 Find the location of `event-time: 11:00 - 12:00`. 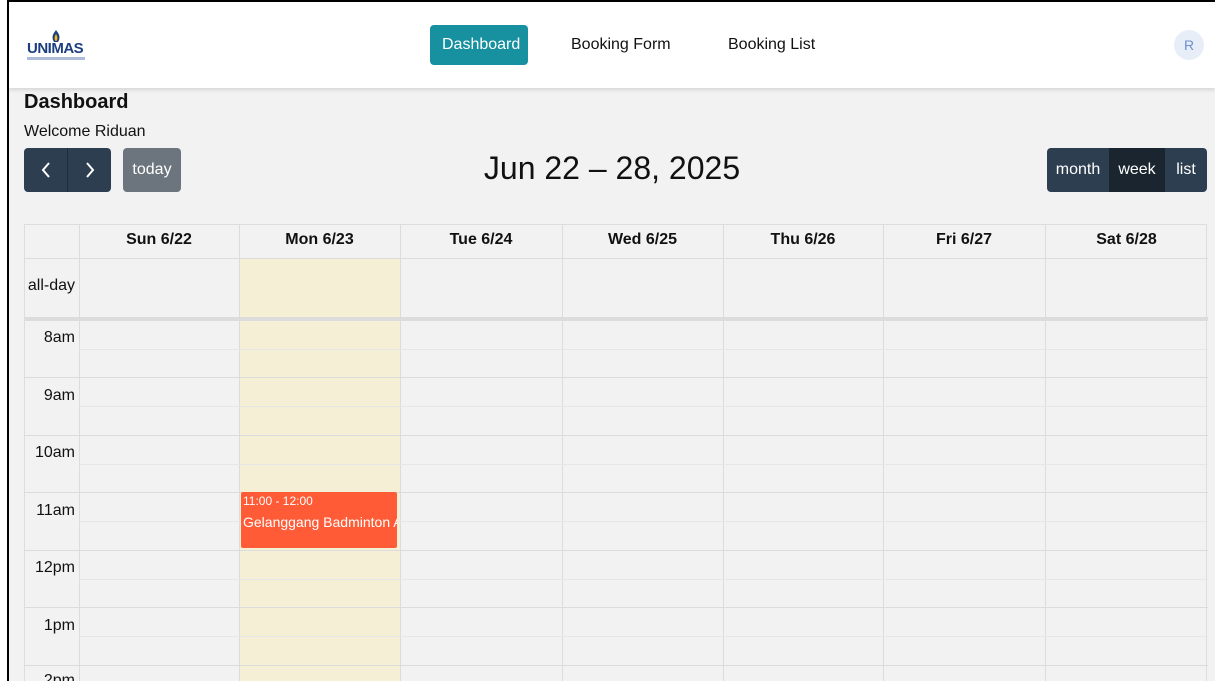

event-time: 11:00 - 12:00 is located at coordinates (278, 501).